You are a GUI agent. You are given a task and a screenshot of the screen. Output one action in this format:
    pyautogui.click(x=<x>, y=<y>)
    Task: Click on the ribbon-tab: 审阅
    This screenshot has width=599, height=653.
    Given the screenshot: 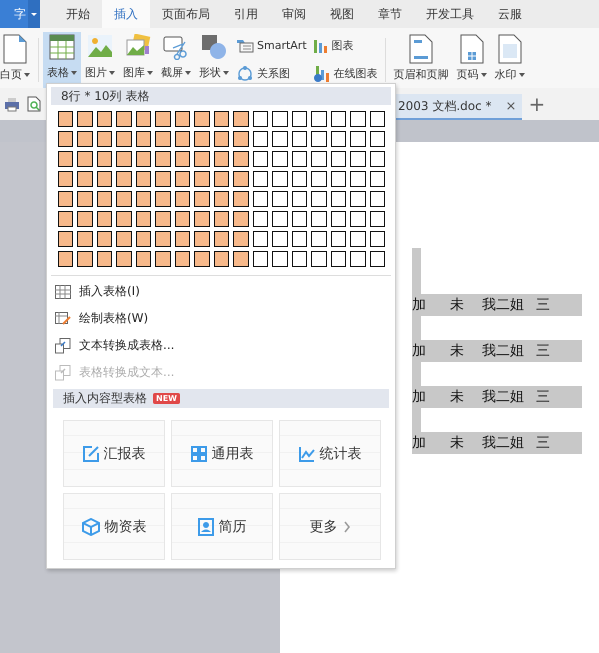 What is the action you would take?
    pyautogui.click(x=294, y=14)
    